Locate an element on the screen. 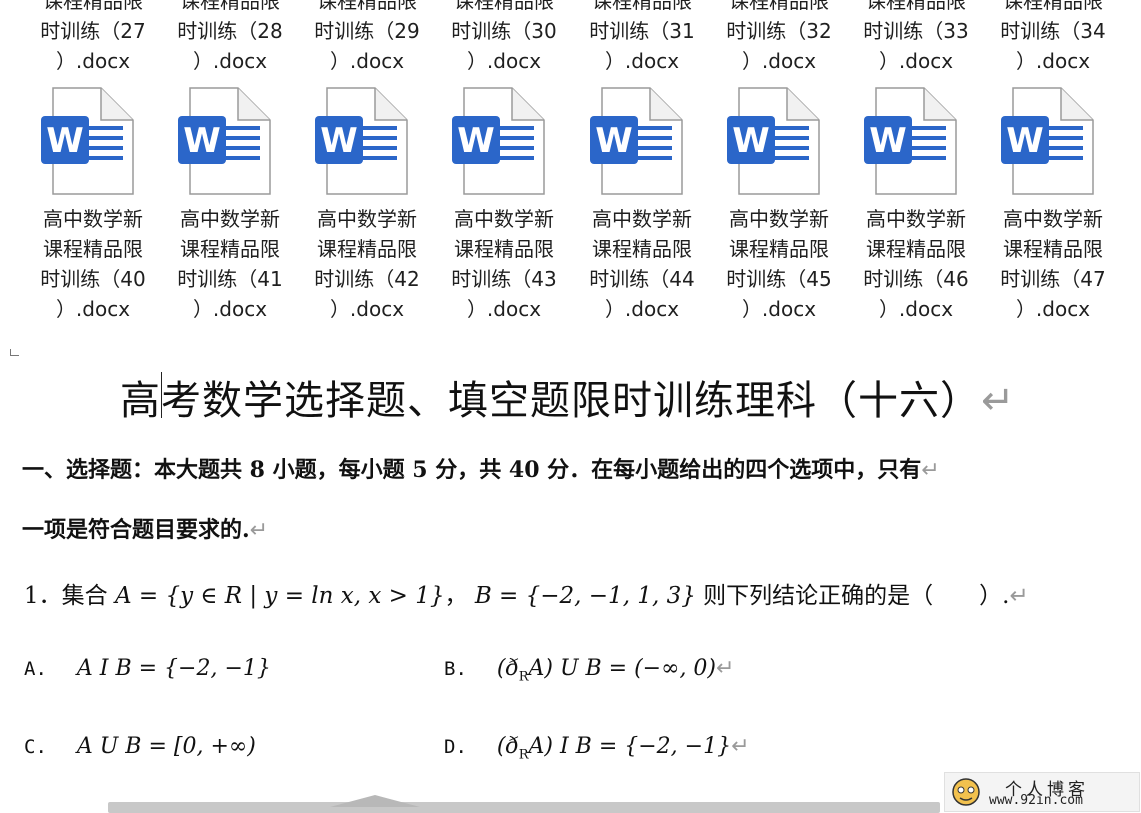 The height and width of the screenshot is (813, 1141). file-label: 高中数学新 课程精品限 时训练（42 ）.docx is located at coordinates (367, 264).